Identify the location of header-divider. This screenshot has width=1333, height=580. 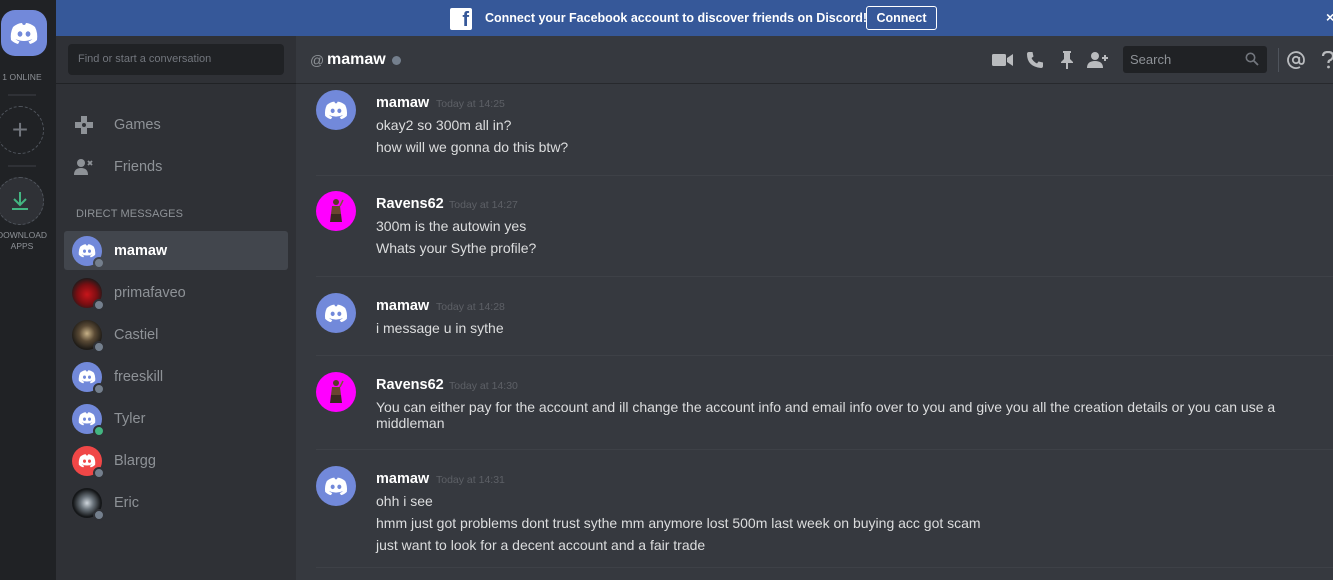
(1278, 60).